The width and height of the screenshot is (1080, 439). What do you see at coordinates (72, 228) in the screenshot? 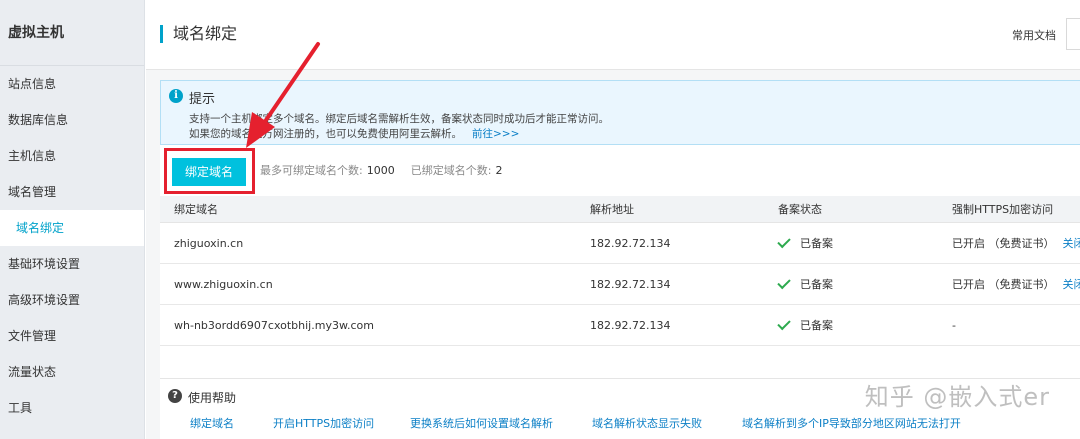
I see `sidebar-item-domain-binding: 域名绑定` at bounding box center [72, 228].